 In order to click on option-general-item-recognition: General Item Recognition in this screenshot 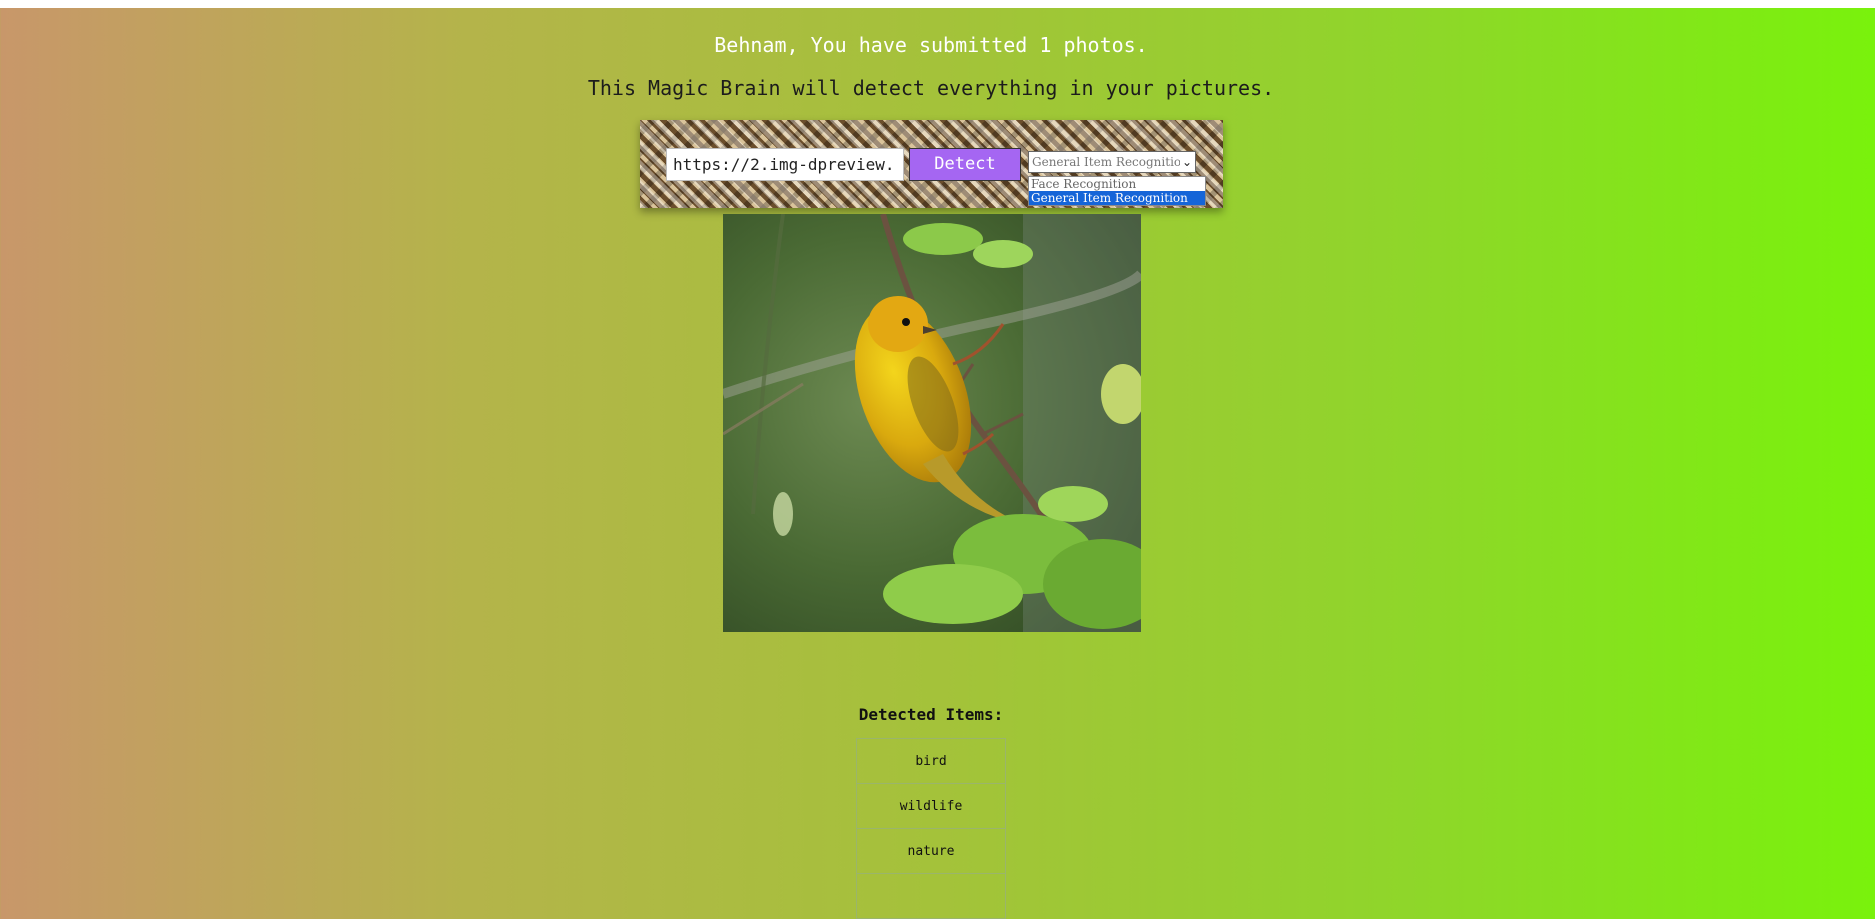, I will do `click(1117, 198)`.